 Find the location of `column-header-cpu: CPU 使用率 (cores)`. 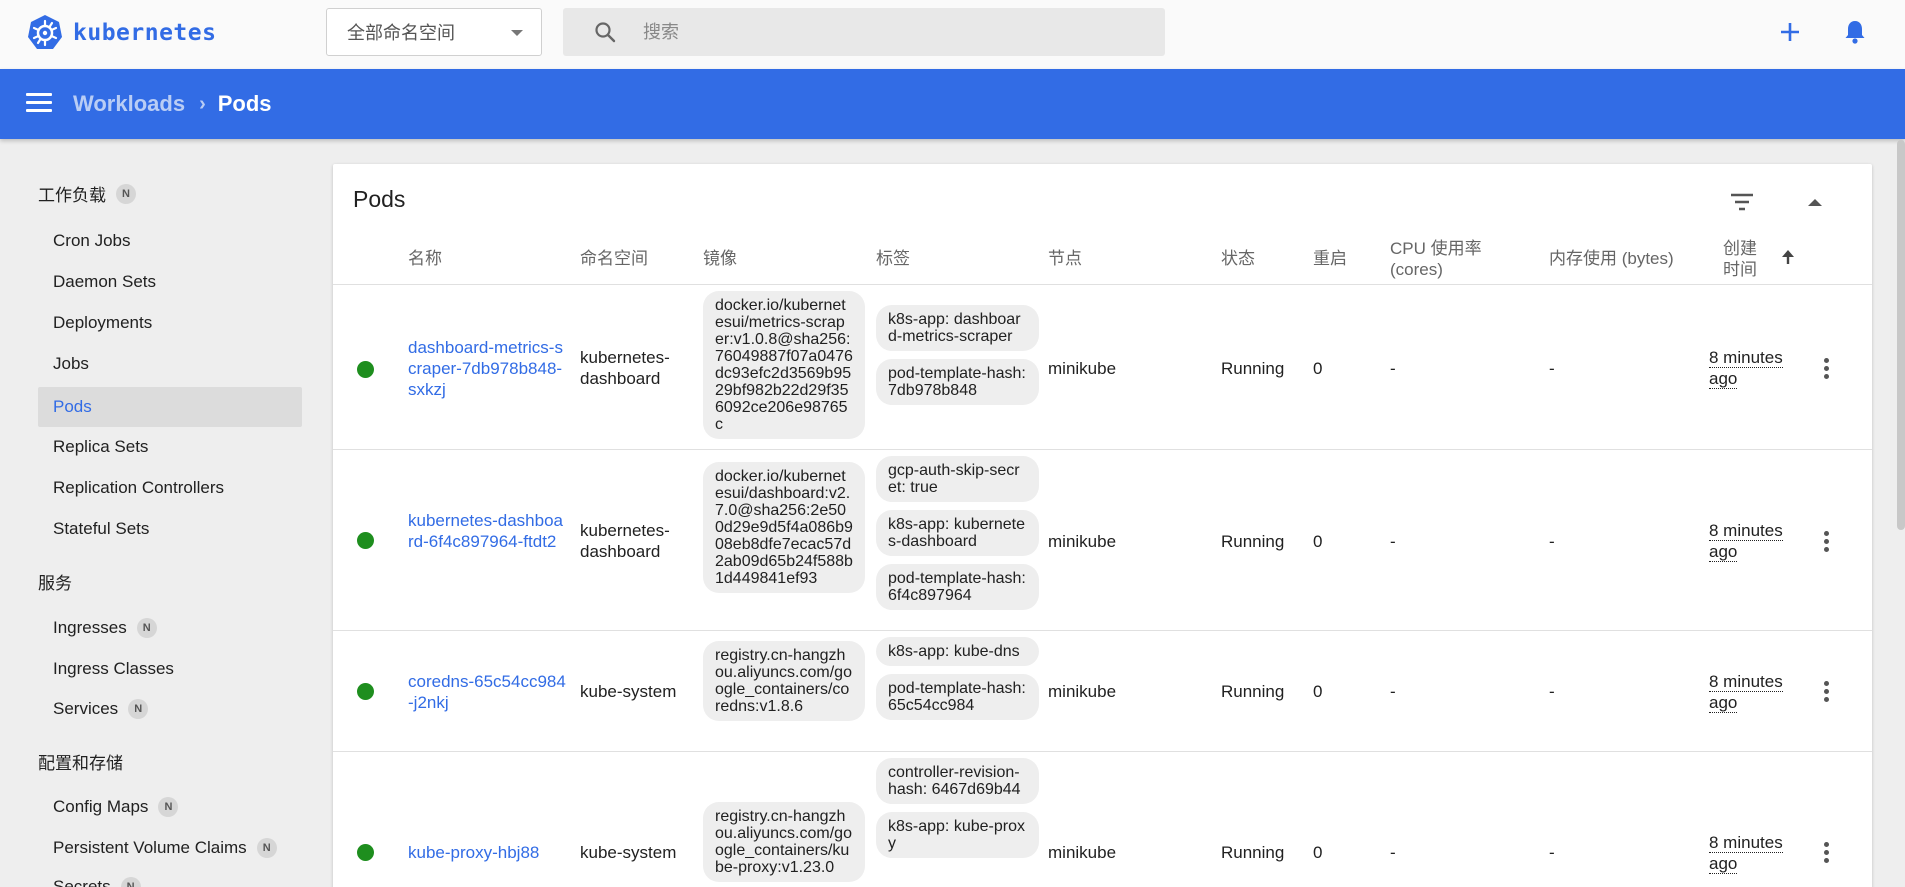

column-header-cpu: CPU 使用率 (cores) is located at coordinates (1436, 259).